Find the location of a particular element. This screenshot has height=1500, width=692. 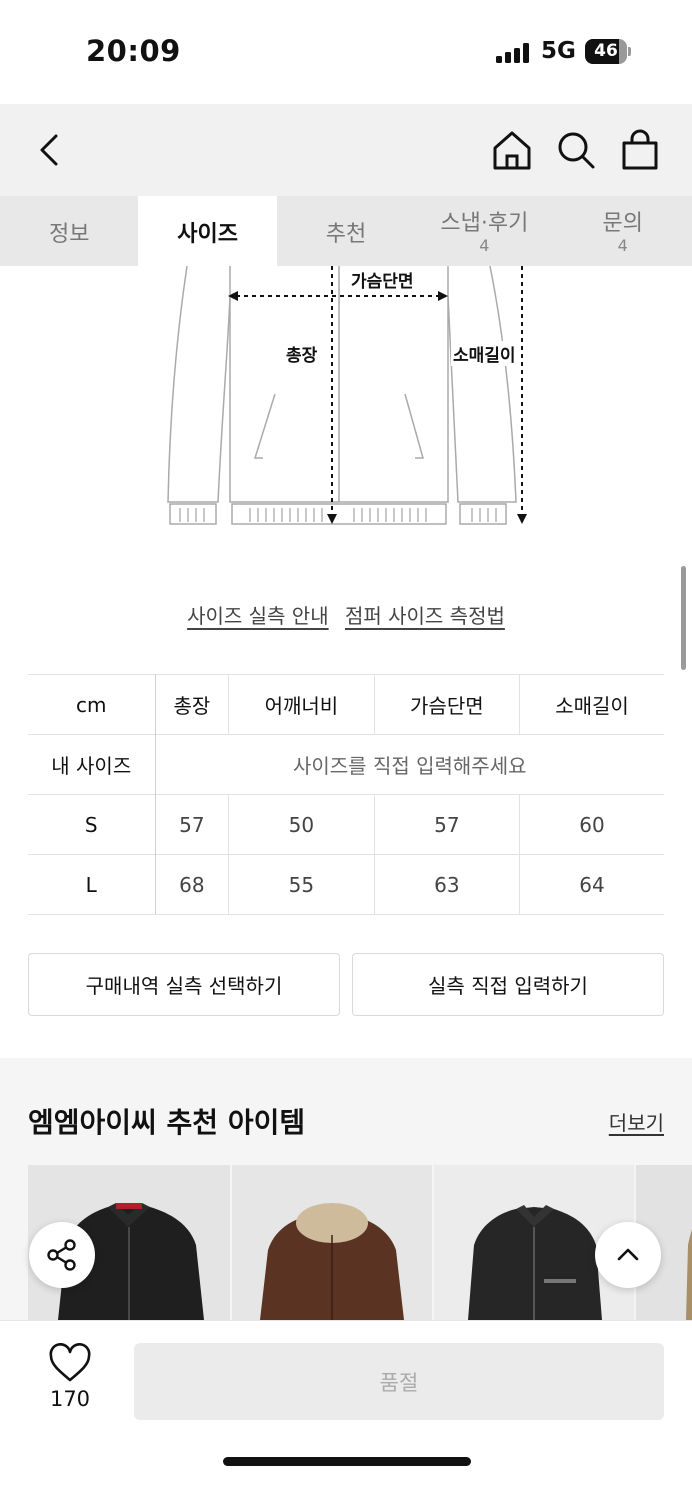

tab-recommend: 추천 is located at coordinates (346, 231).